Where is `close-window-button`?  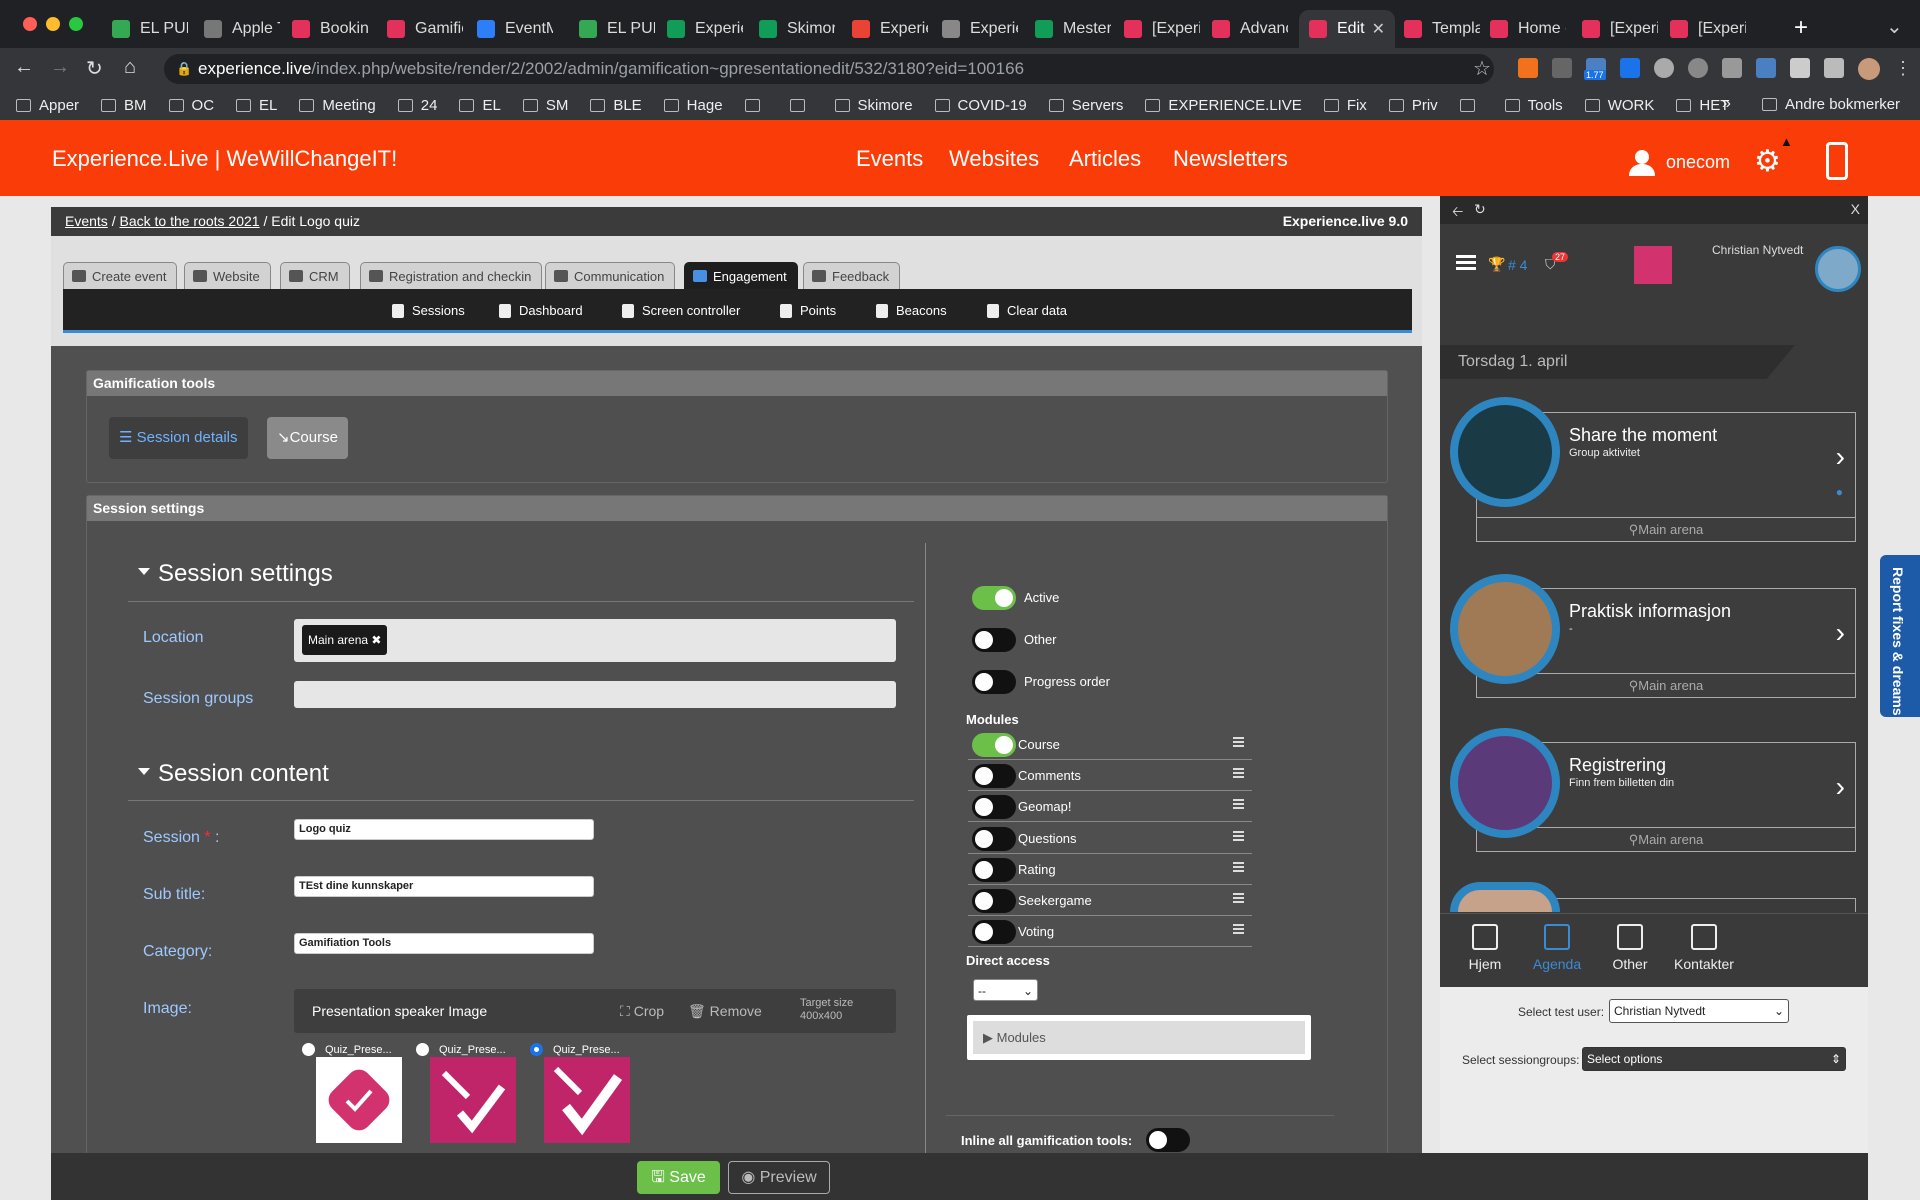 close-window-button is located at coordinates (30, 24).